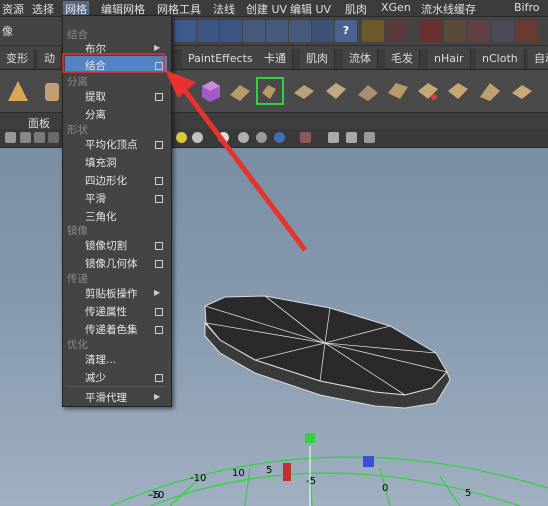  Describe the element at coordinates (113, 63) in the screenshot. I see `annotation-highlight-box` at that location.